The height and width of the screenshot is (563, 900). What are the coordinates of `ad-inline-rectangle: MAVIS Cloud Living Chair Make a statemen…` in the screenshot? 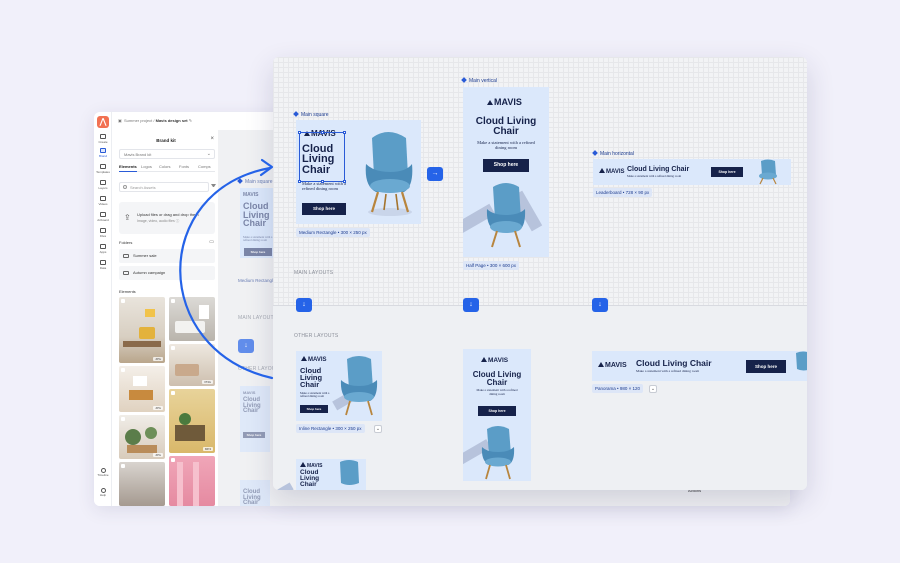 It's located at (339, 386).